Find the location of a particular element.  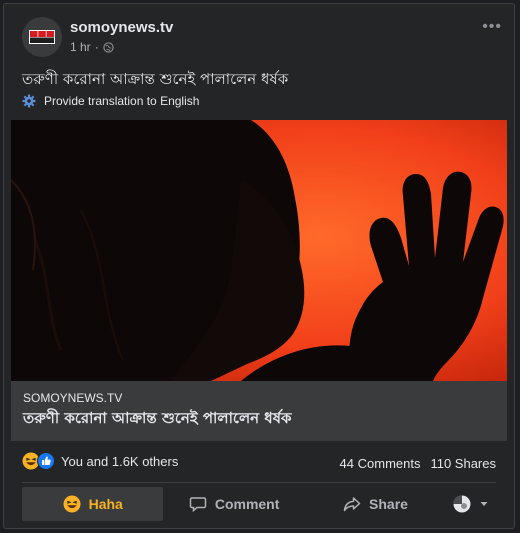

more-options-icon: ••• is located at coordinates (492, 27).